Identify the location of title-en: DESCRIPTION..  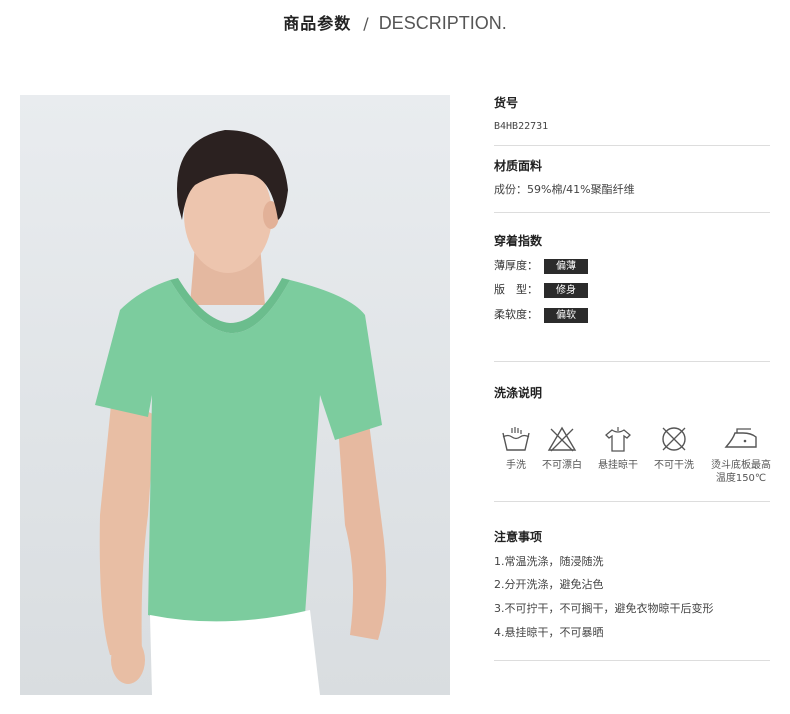
(442, 23).